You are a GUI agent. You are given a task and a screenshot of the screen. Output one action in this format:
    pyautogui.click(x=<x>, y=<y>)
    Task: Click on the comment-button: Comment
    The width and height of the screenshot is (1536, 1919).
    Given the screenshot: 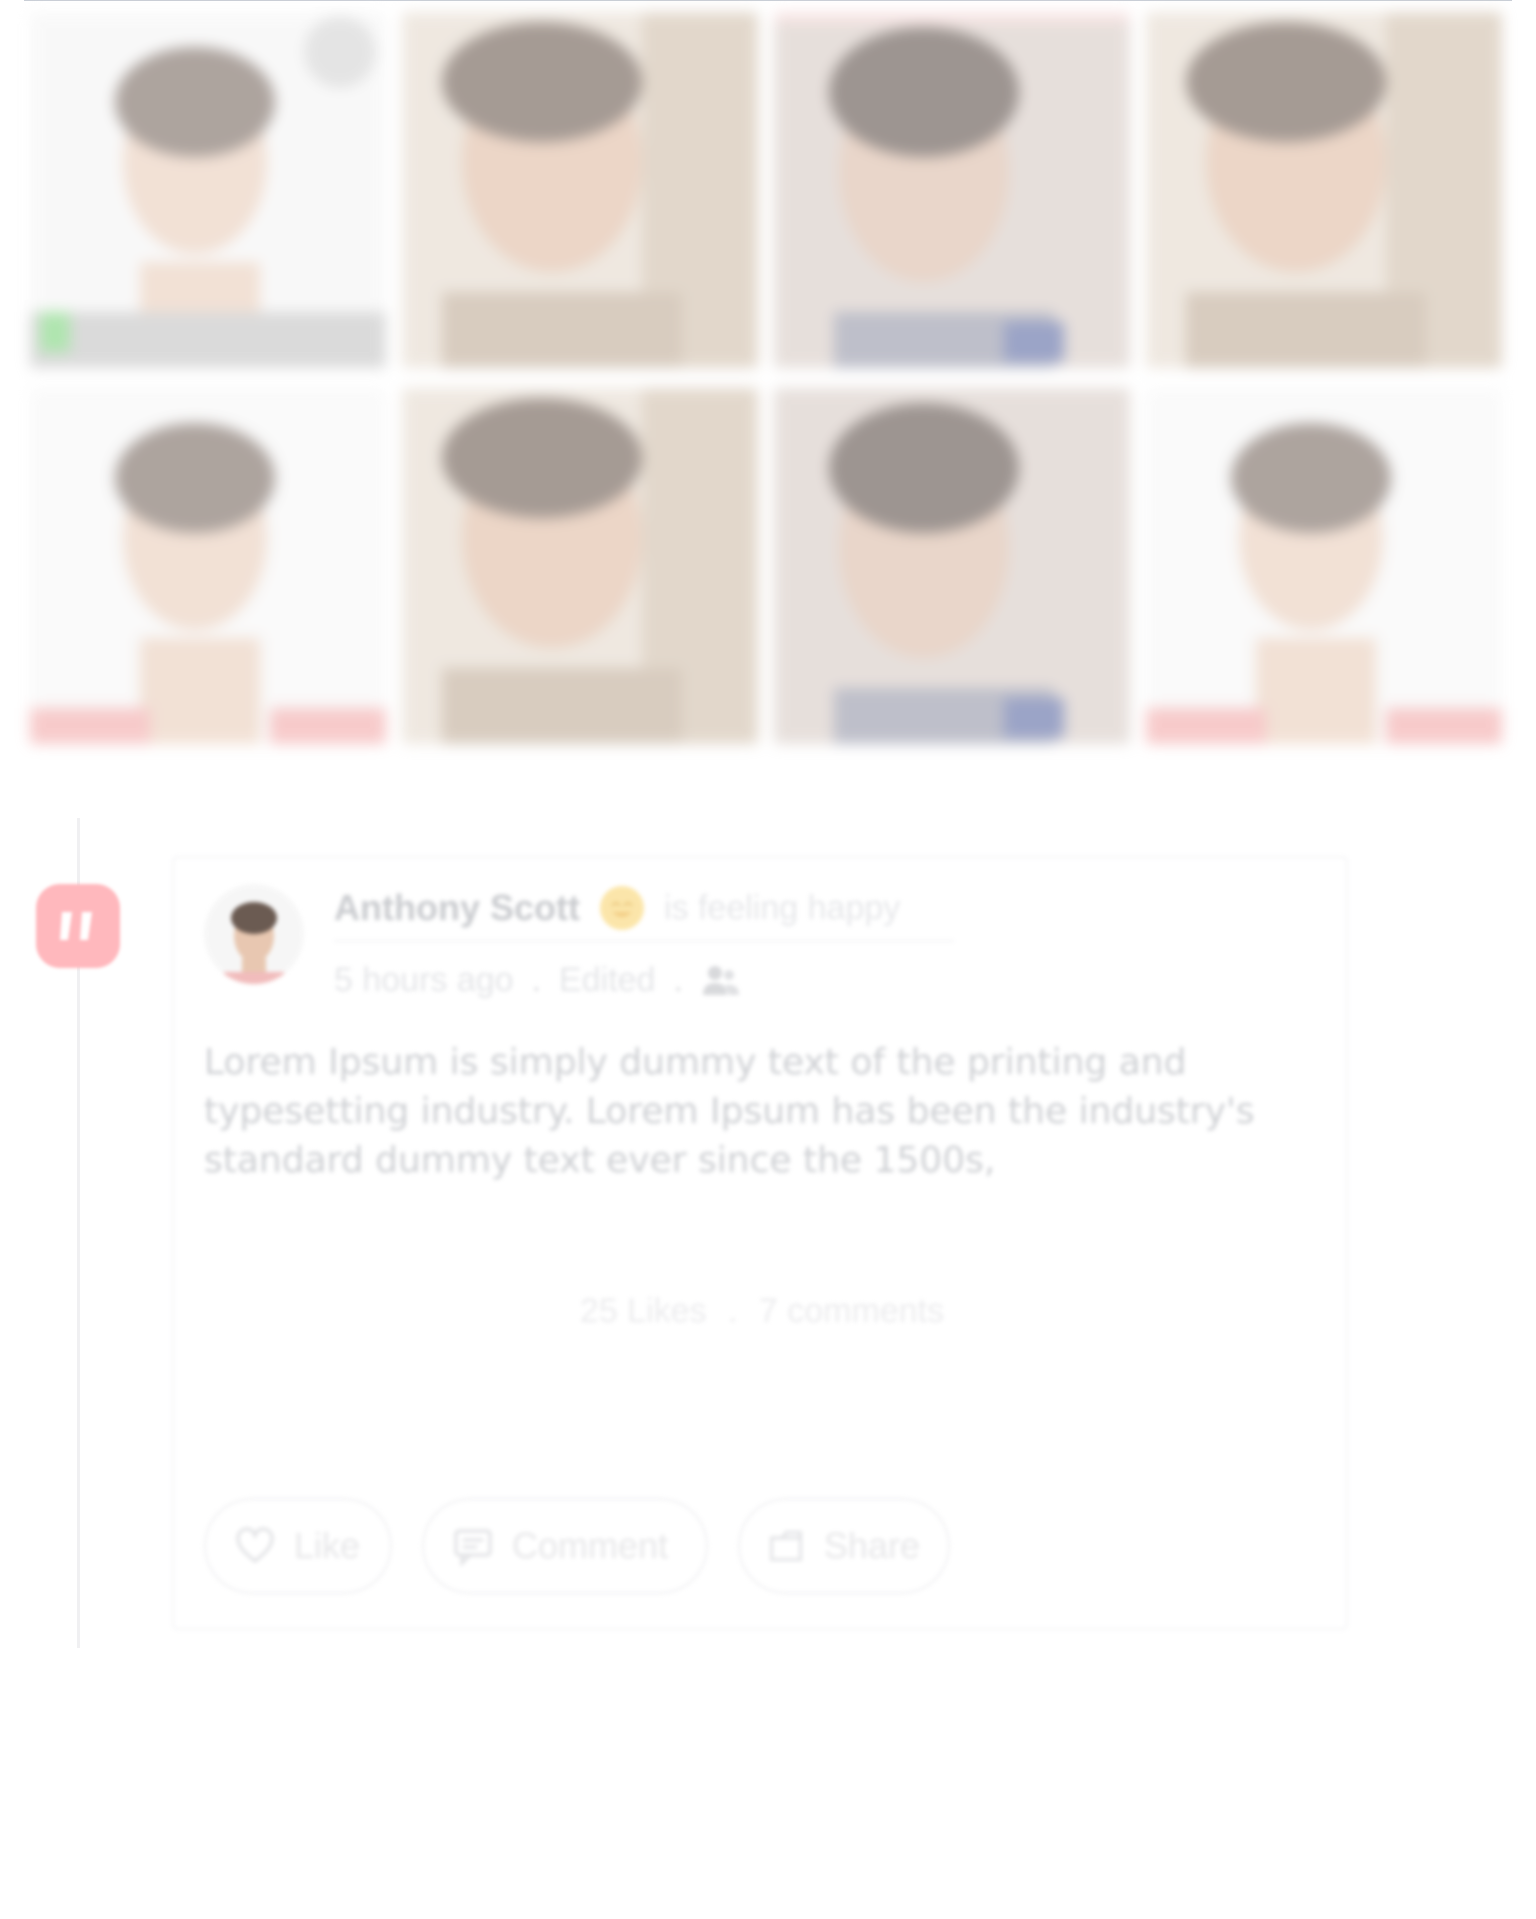 What is the action you would take?
    pyautogui.click(x=565, y=1546)
    